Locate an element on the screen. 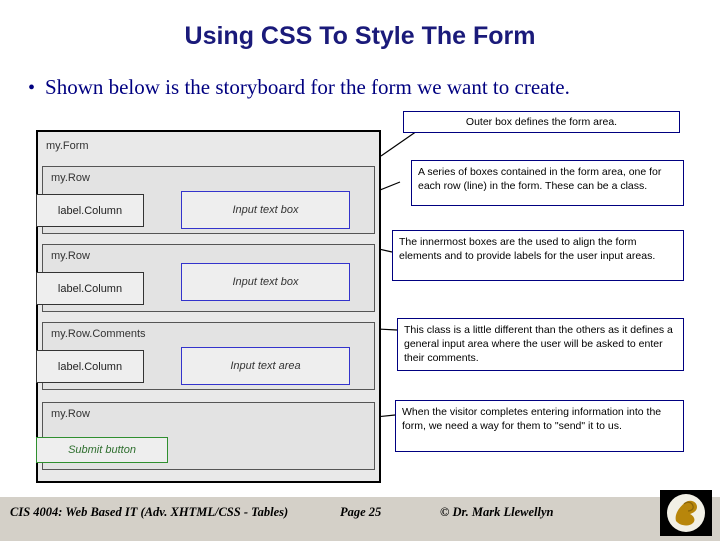  input-text-box-1: Input text box is located at coordinates (265, 210).